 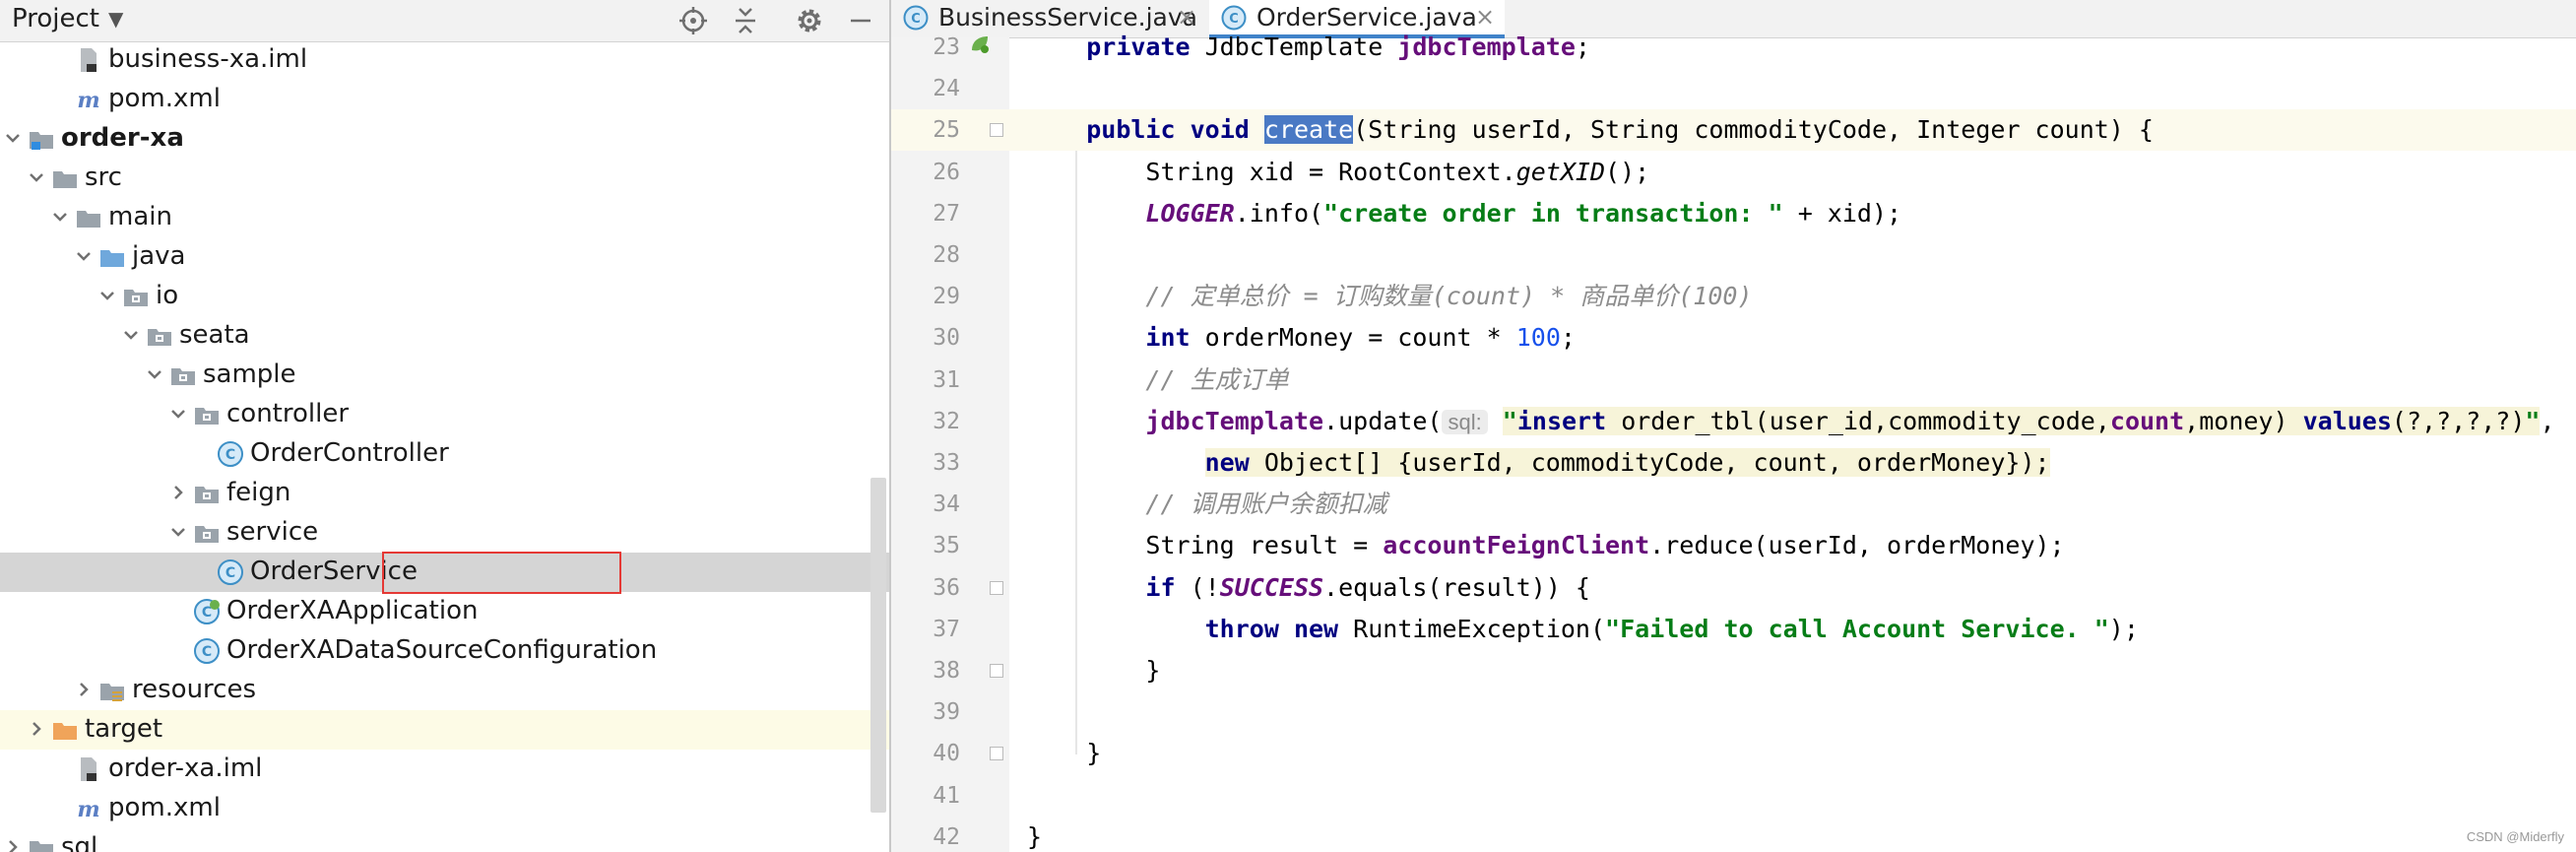 What do you see at coordinates (444, 651) in the screenshot?
I see `tree-item: C OrderXADataSourceConfiguration` at bounding box center [444, 651].